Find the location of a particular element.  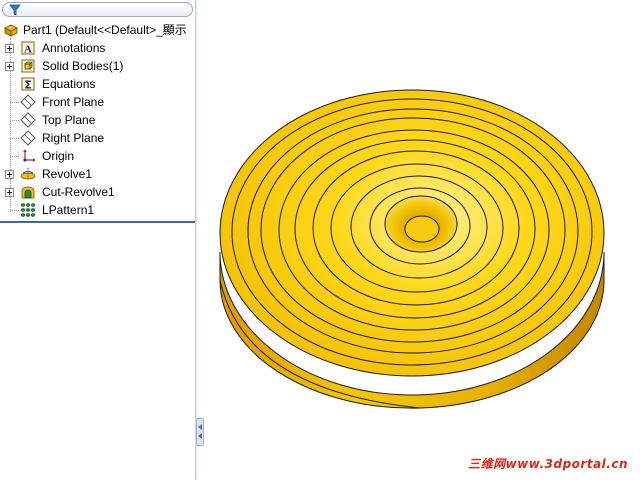

annotations-icon: A is located at coordinates (28, 48).